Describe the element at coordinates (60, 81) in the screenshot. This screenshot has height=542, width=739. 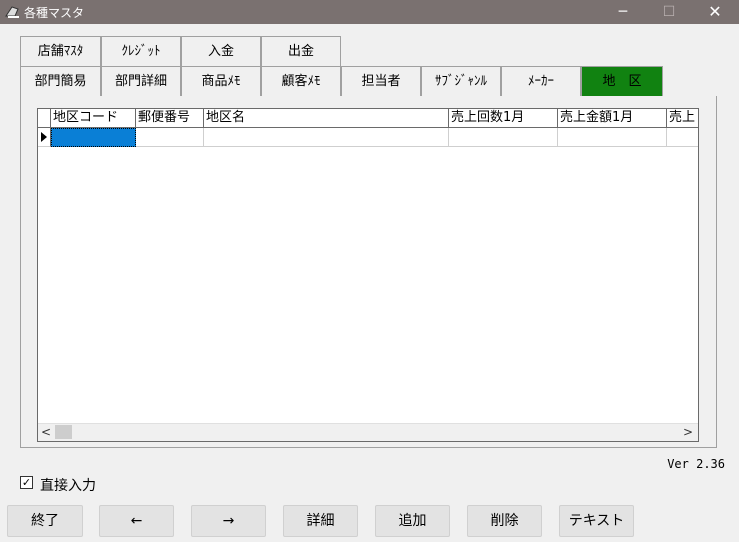
I see `tab-dept-simple: 部門簡易` at that location.